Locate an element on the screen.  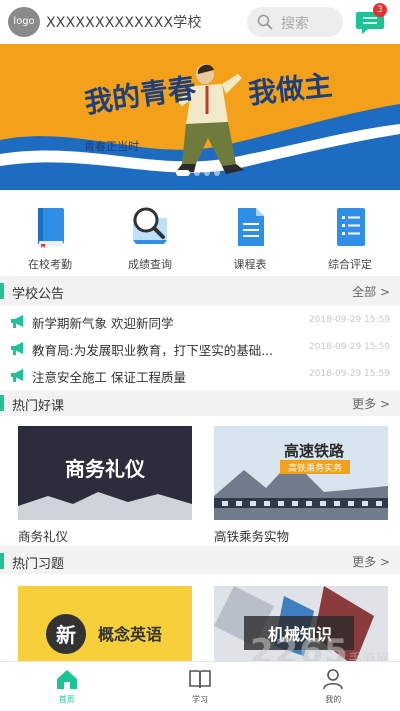
announcement-item: 注意安全施工 保证工程质量 2018-09-29 15:59 is located at coordinates (200, 375).